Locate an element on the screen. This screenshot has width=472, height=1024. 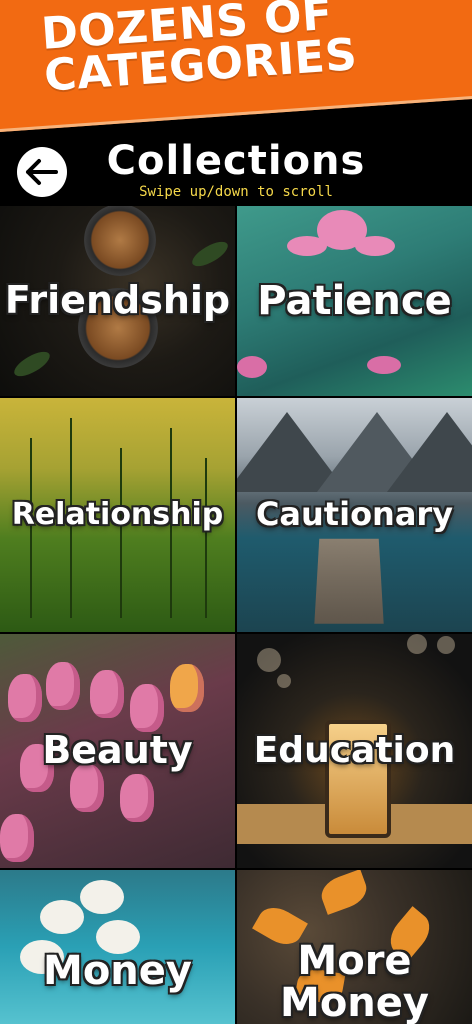
category-tile-beauty: Beauty is located at coordinates (117, 751).